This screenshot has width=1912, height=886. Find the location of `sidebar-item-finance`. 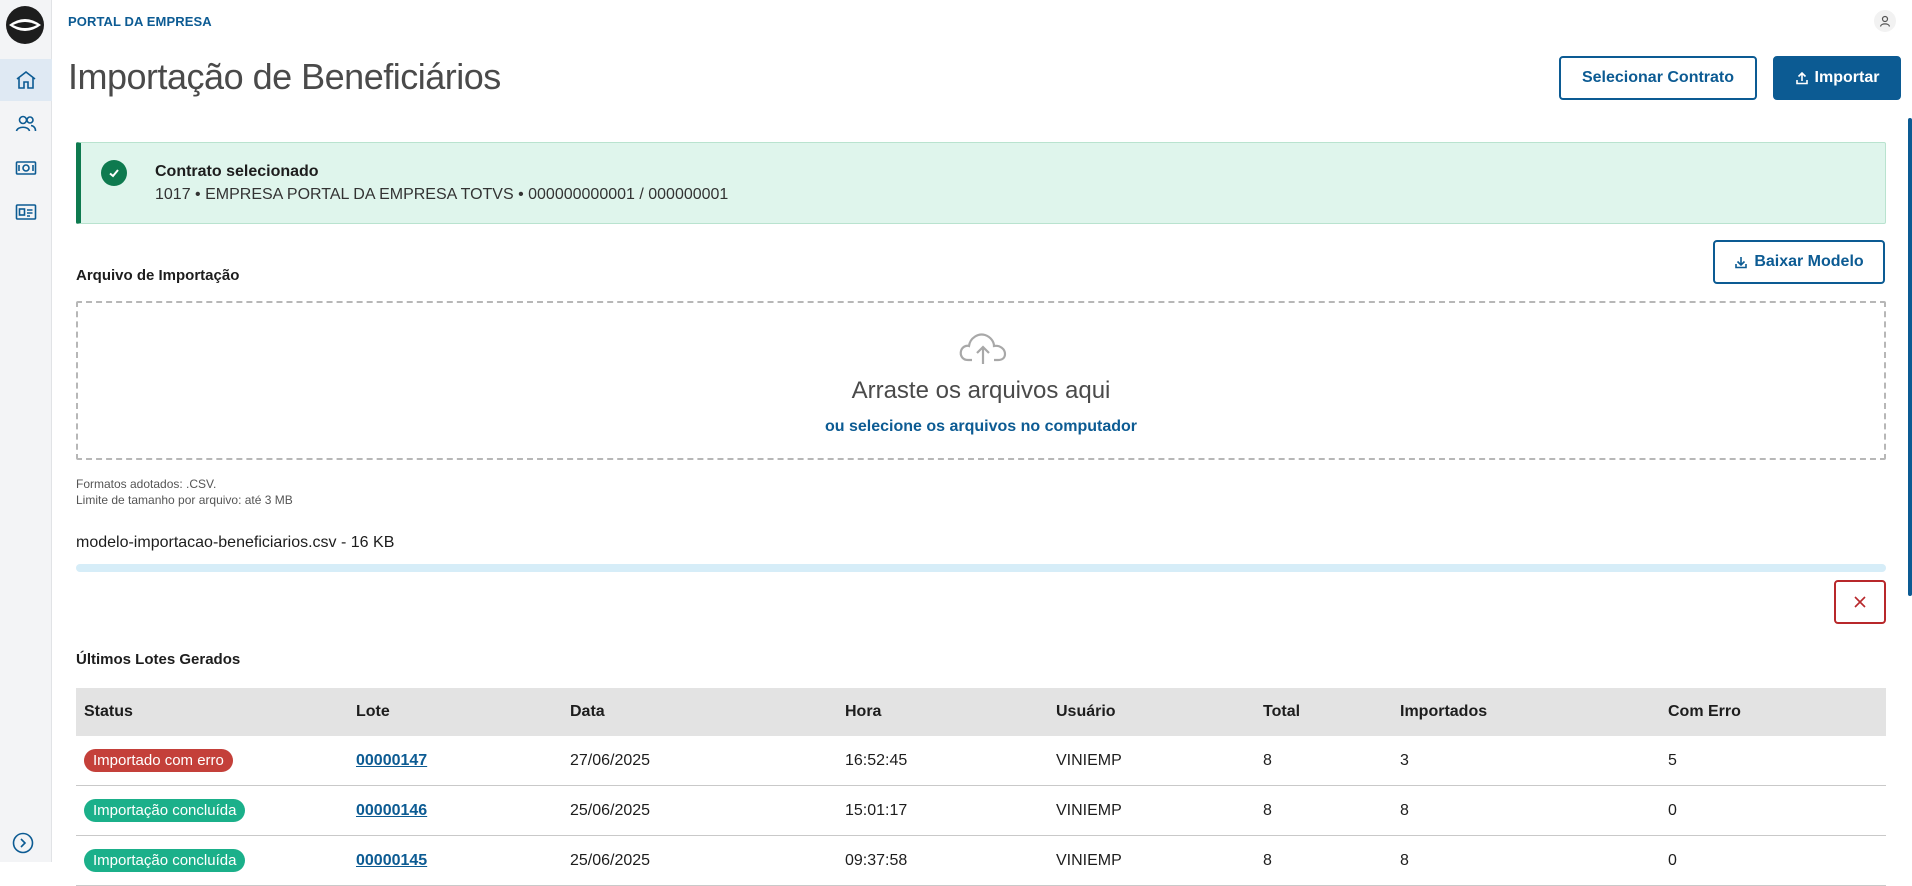

sidebar-item-finance is located at coordinates (26, 168).